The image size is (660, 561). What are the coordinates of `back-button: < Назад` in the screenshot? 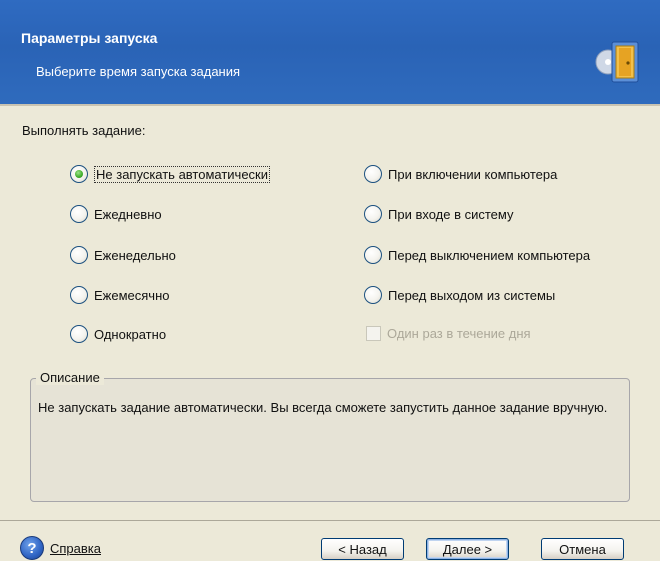 It's located at (362, 549).